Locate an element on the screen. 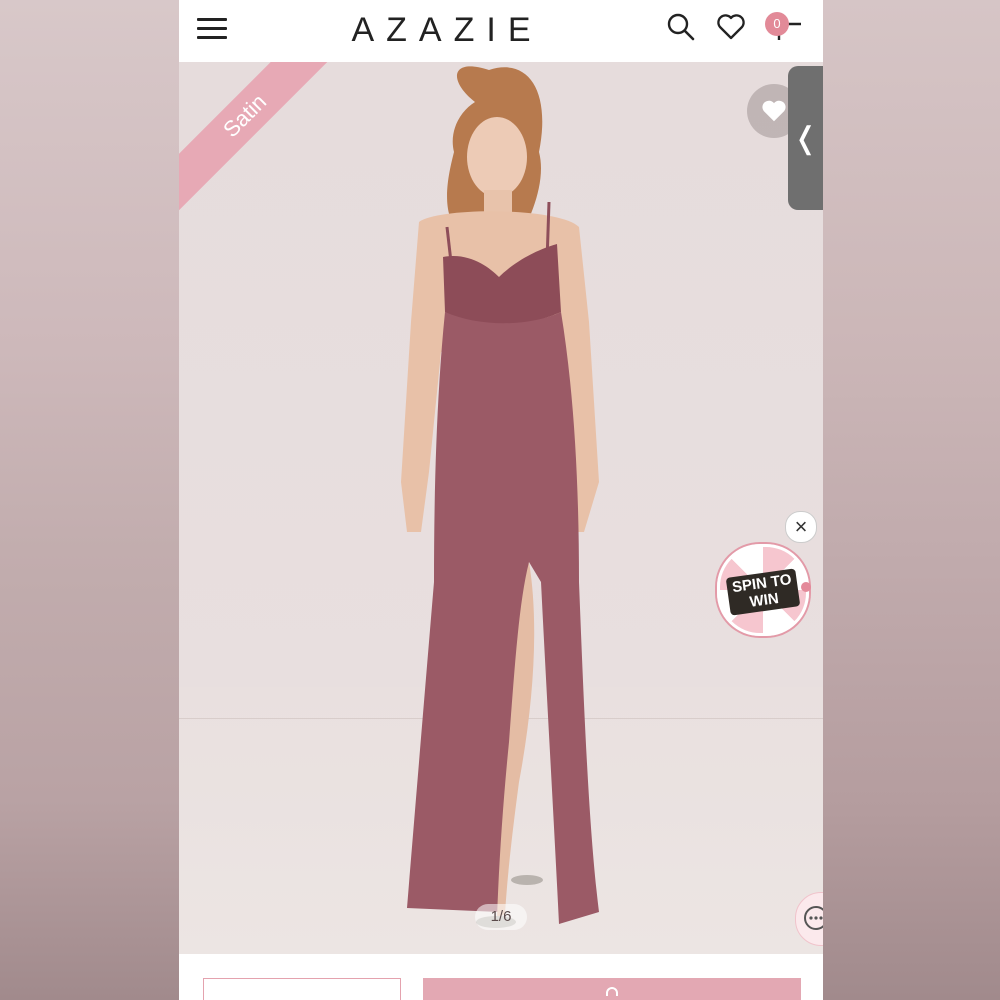 This screenshot has height=1000, width=1000. secondary-action-button is located at coordinates (302, 989).